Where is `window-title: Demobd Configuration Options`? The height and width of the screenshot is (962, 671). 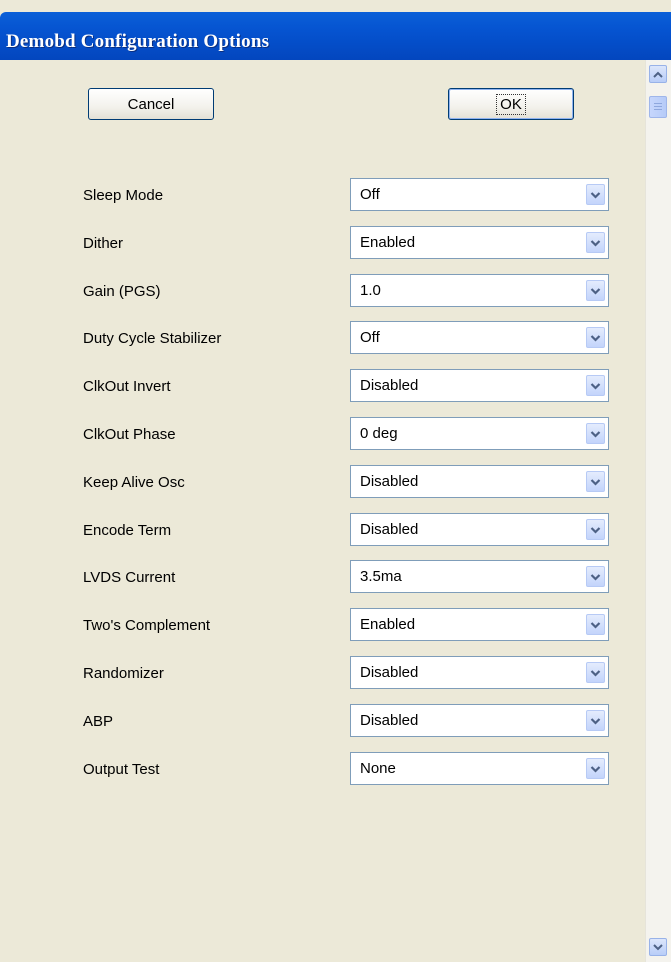
window-title: Demobd Configuration Options is located at coordinates (138, 41).